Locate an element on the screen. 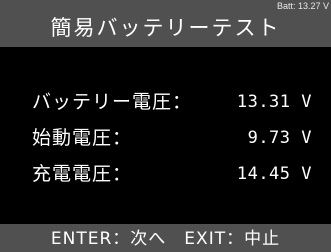 This screenshot has height=252, width=331. battery-voltage-value: 13.31 V is located at coordinates (274, 102).